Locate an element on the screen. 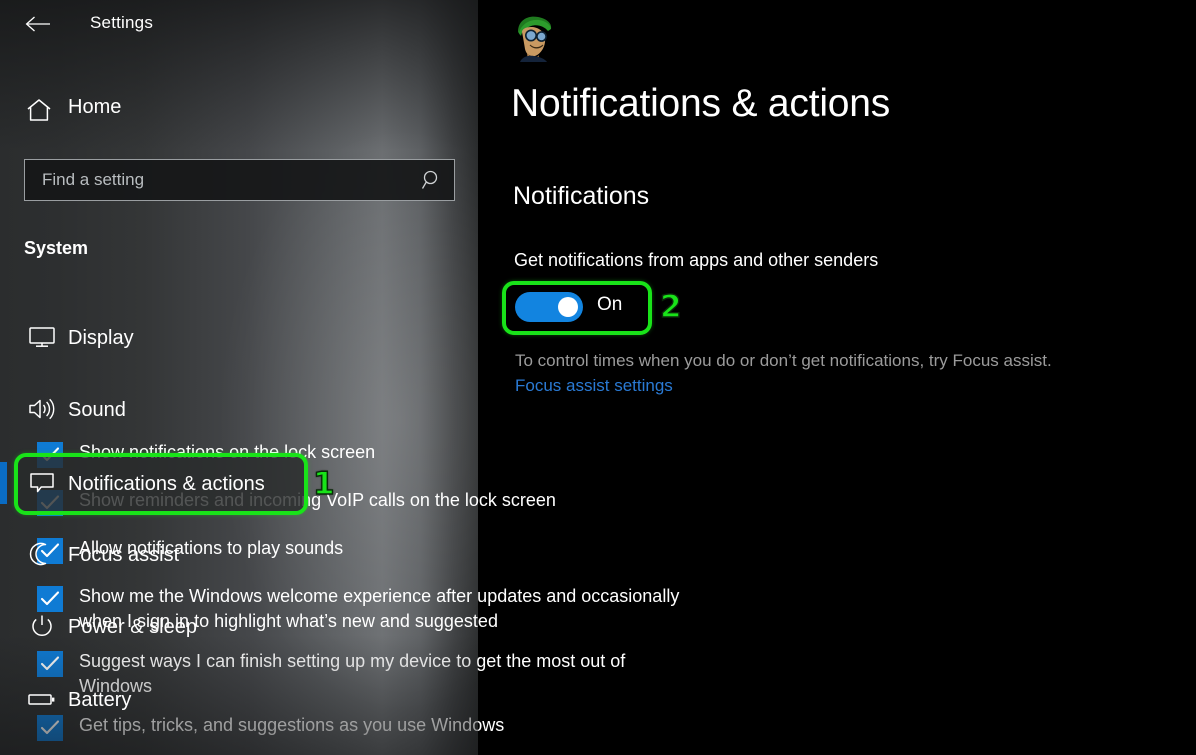 The image size is (1196, 755). sidebar-item-notifications-actions: Notifications & actions is located at coordinates (239, 483).